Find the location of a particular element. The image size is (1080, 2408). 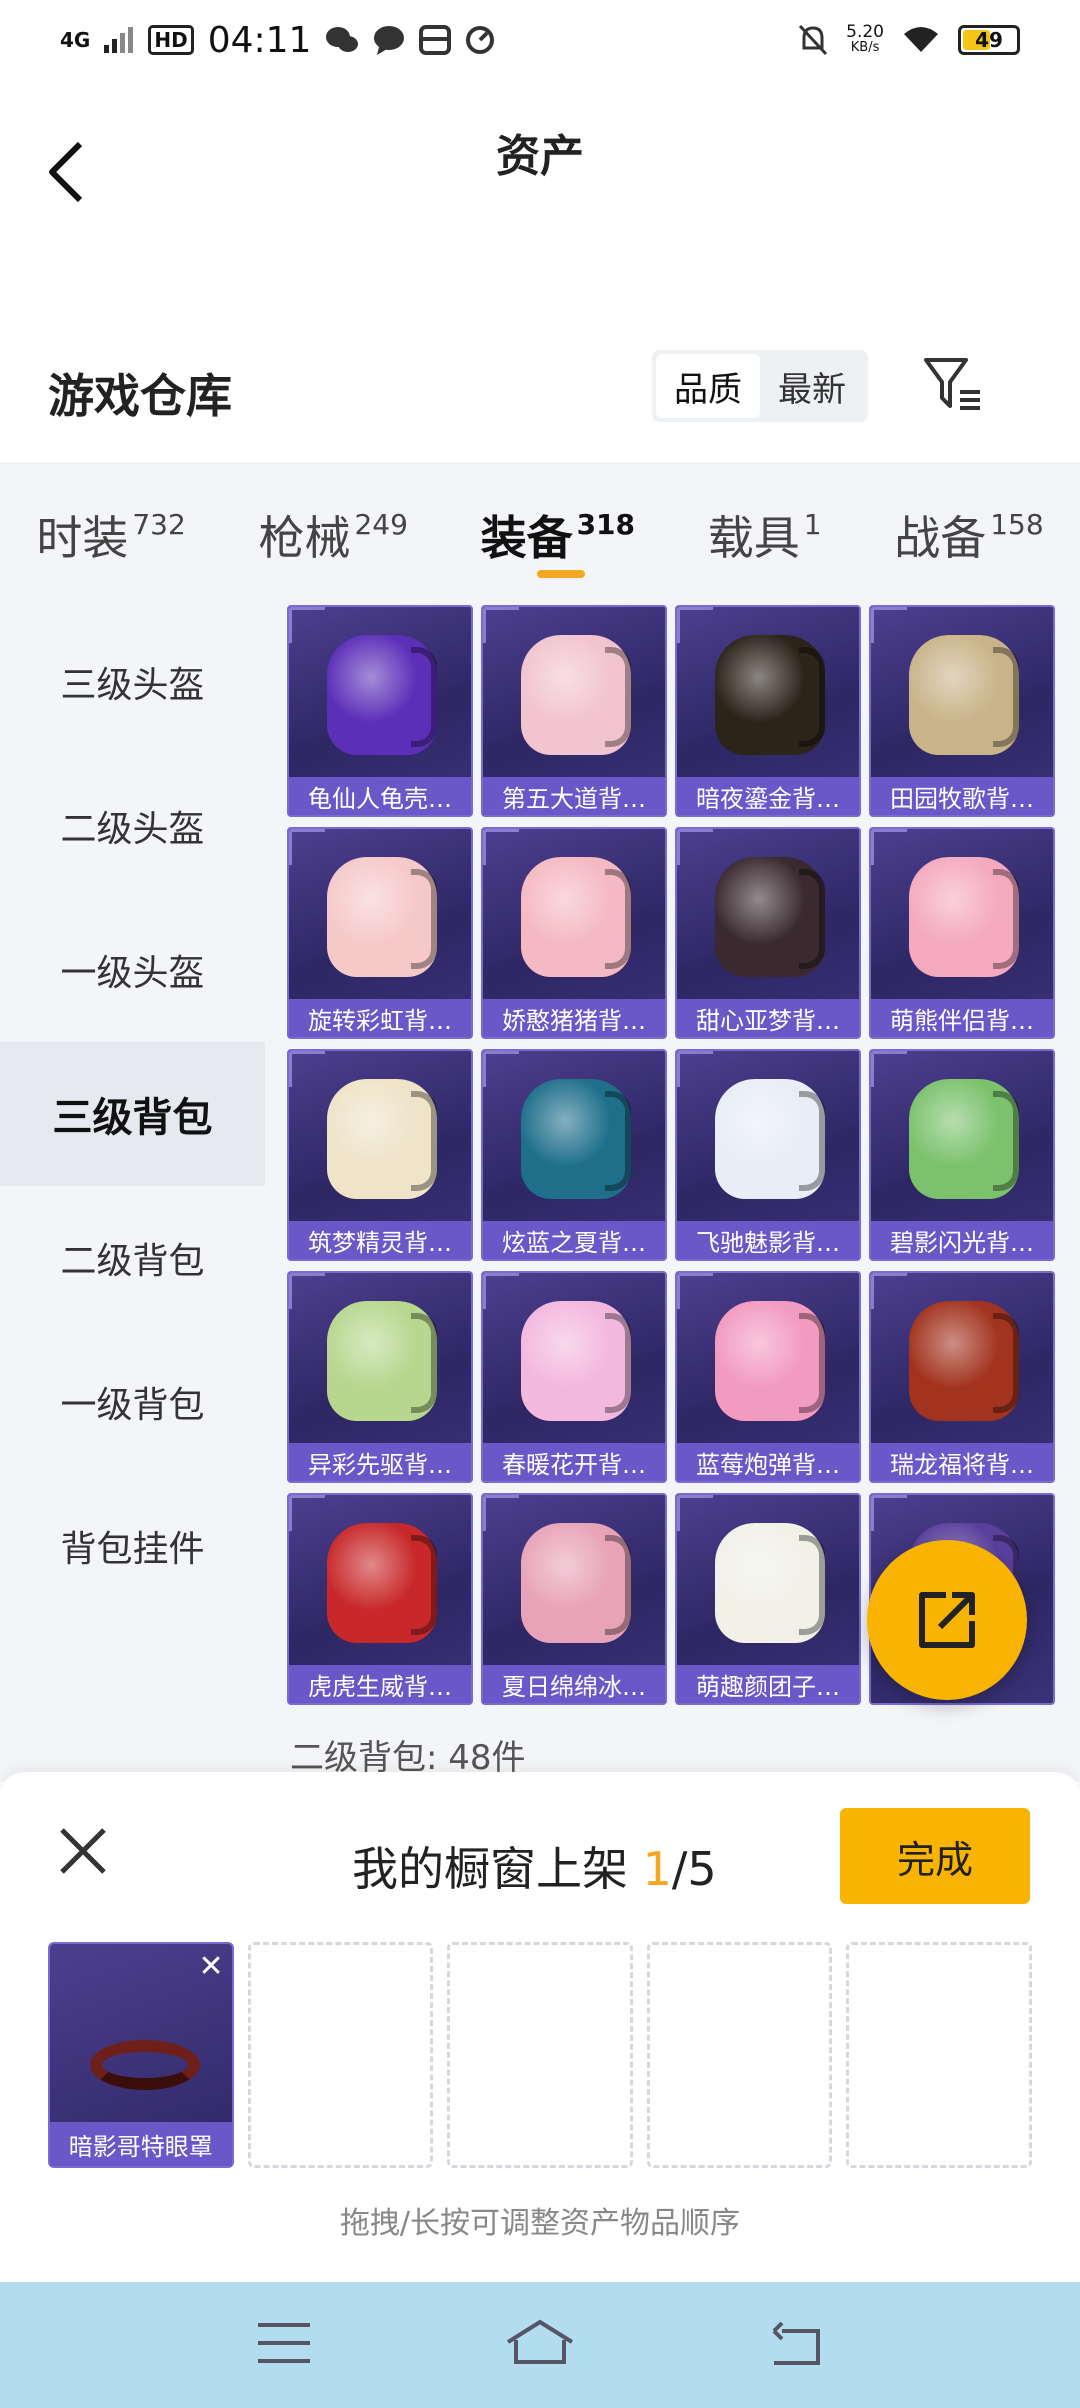

eye-mask-image is located at coordinates (145, 2065).